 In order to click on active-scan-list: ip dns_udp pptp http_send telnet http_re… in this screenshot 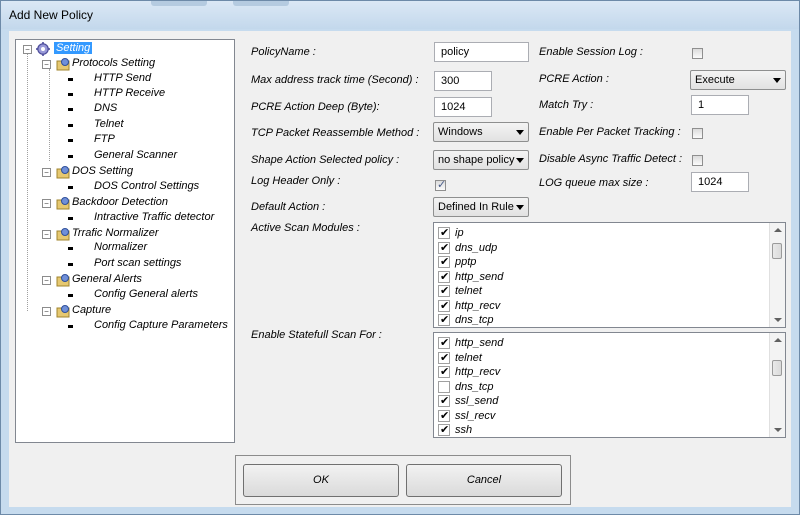, I will do `click(609, 275)`.